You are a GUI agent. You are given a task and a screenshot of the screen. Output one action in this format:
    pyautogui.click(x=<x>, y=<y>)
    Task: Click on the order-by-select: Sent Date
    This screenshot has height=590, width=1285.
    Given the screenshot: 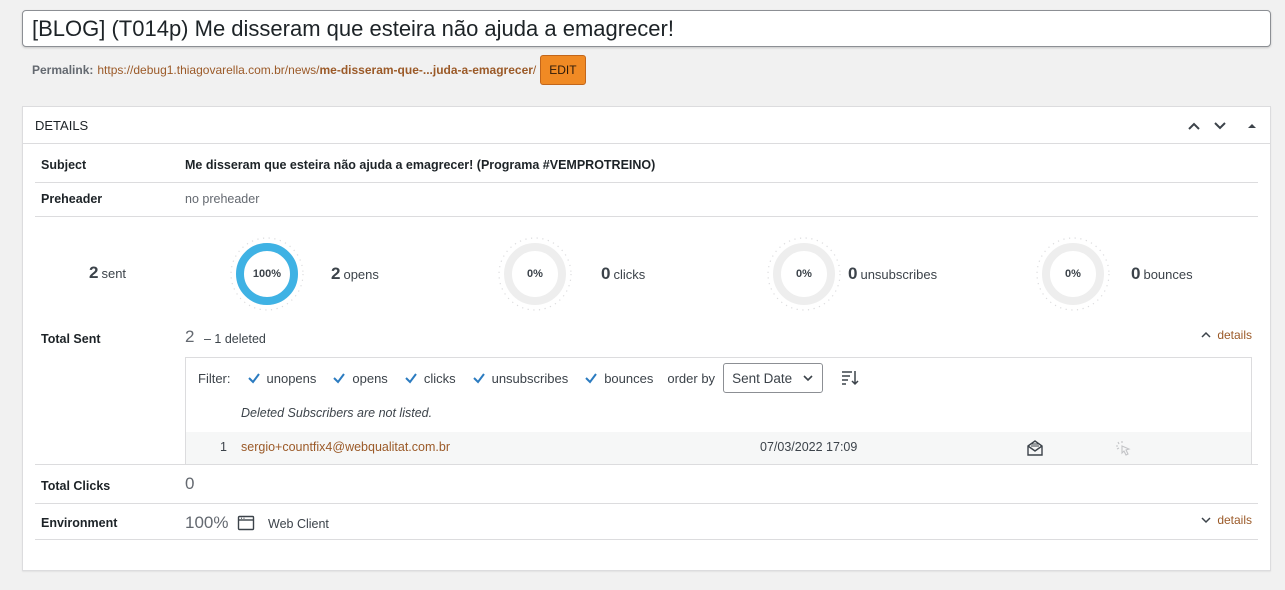 What is the action you would take?
    pyautogui.click(x=773, y=378)
    